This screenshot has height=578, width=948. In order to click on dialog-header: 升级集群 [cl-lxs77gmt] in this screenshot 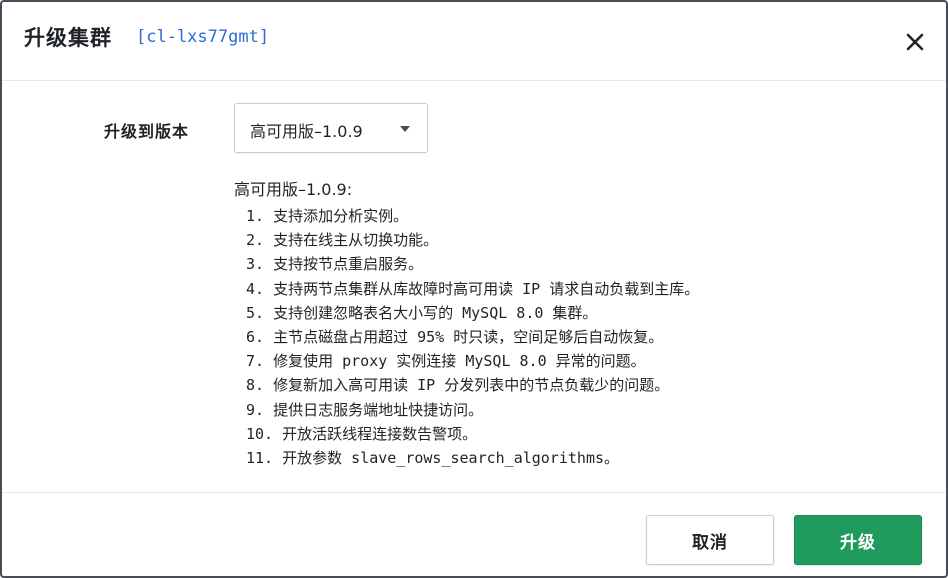, I will do `click(474, 41)`.